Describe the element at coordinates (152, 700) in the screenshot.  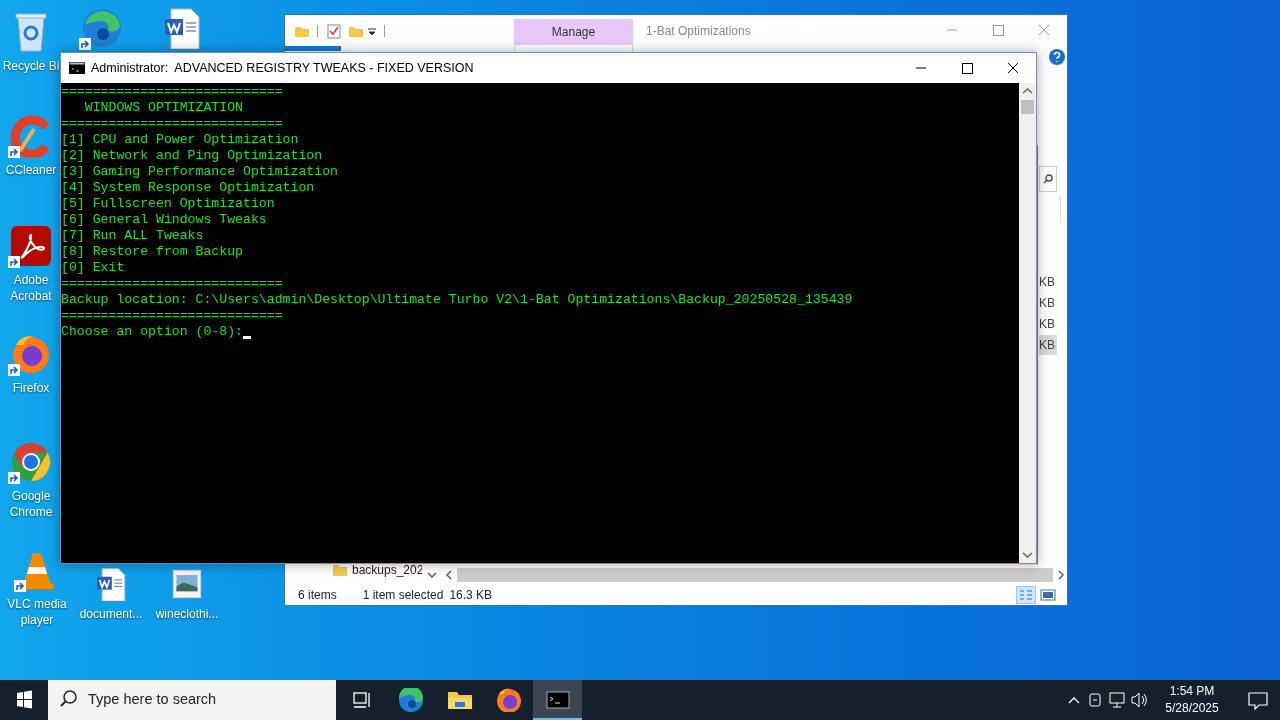
I see `search-placeholder: Type here to search` at that location.